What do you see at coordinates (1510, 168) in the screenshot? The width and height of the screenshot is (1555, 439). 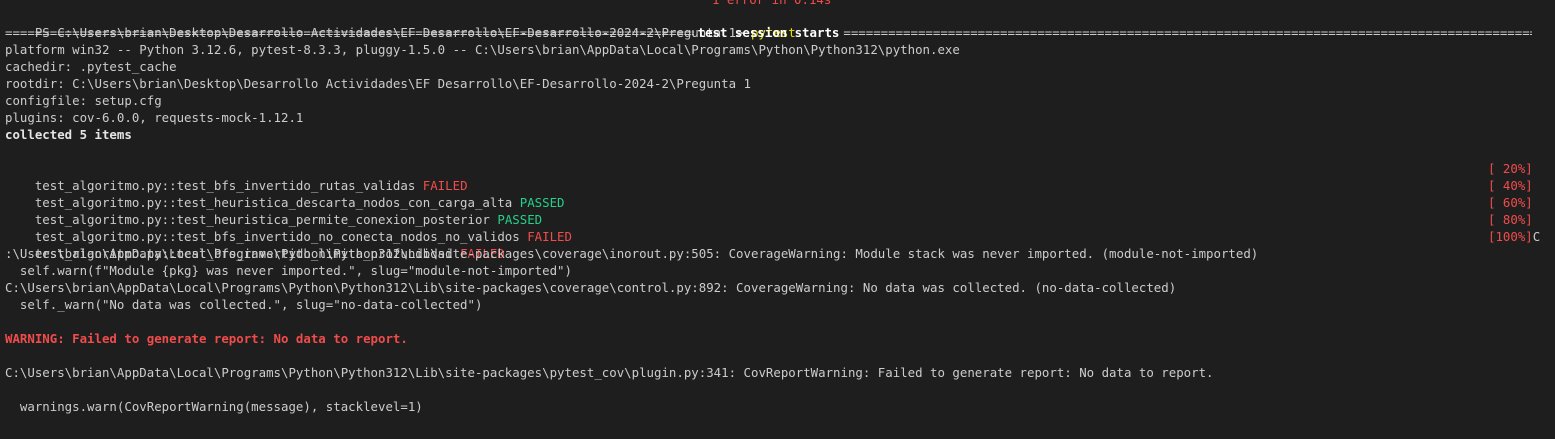 I see `test-progress: [ 20%]` at bounding box center [1510, 168].